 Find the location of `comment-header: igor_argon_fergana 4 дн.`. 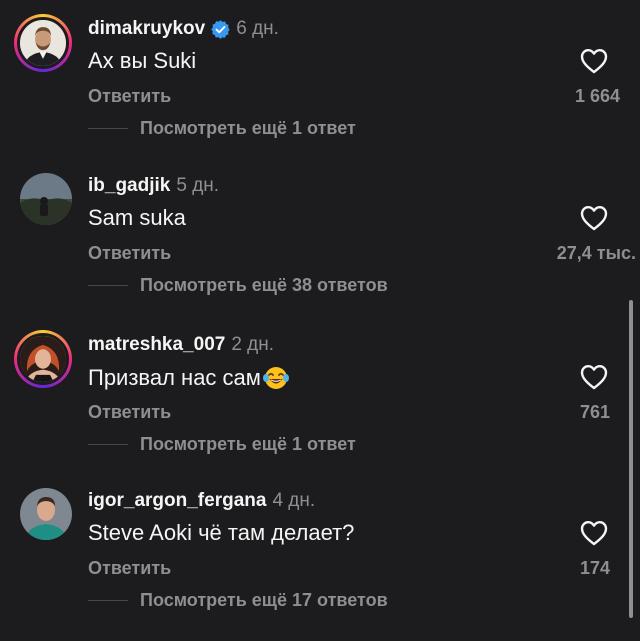

comment-header: igor_argon_fergana 4 дн. is located at coordinates (201, 501).